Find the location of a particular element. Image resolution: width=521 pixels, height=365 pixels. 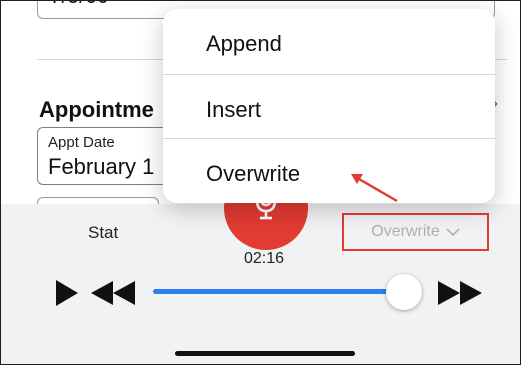

previous-field-value: 7/5/66 is located at coordinates (79, 5).